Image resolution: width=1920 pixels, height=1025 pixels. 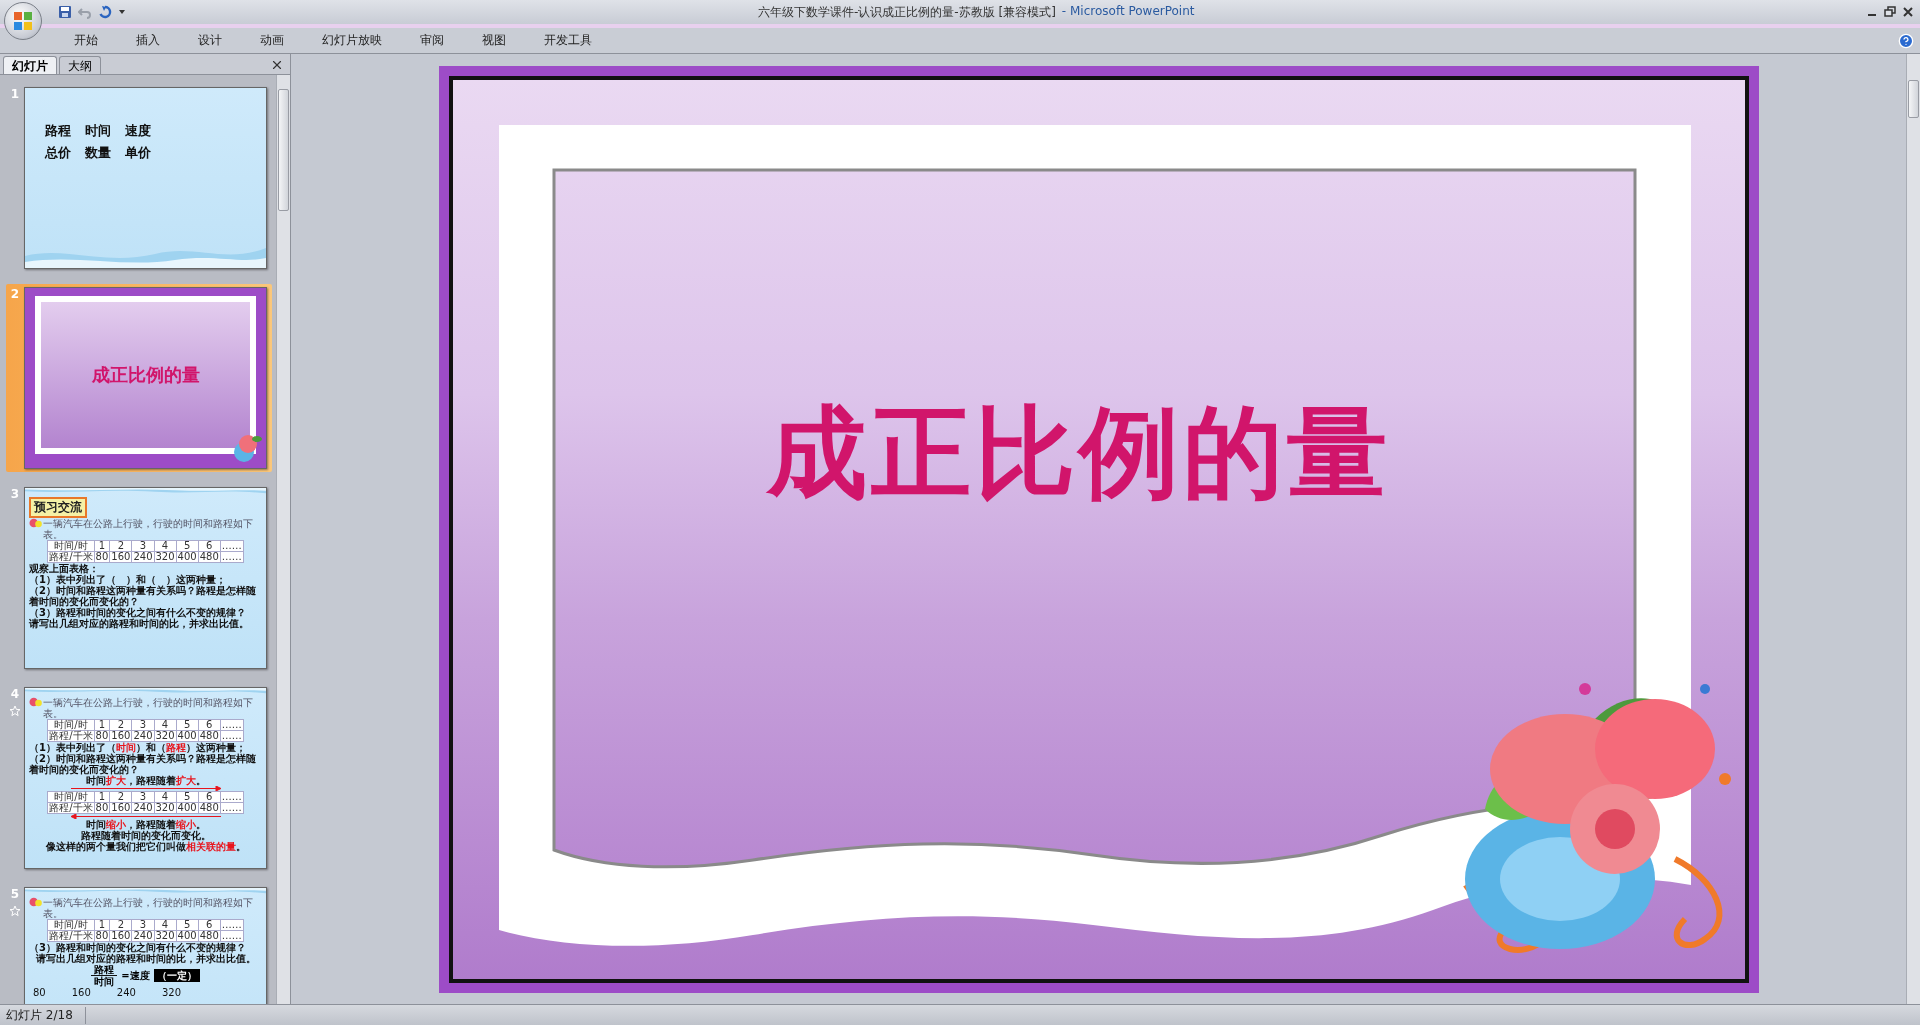 What do you see at coordinates (104, 969) in the screenshot?
I see `numerator-text: 路程` at bounding box center [104, 969].